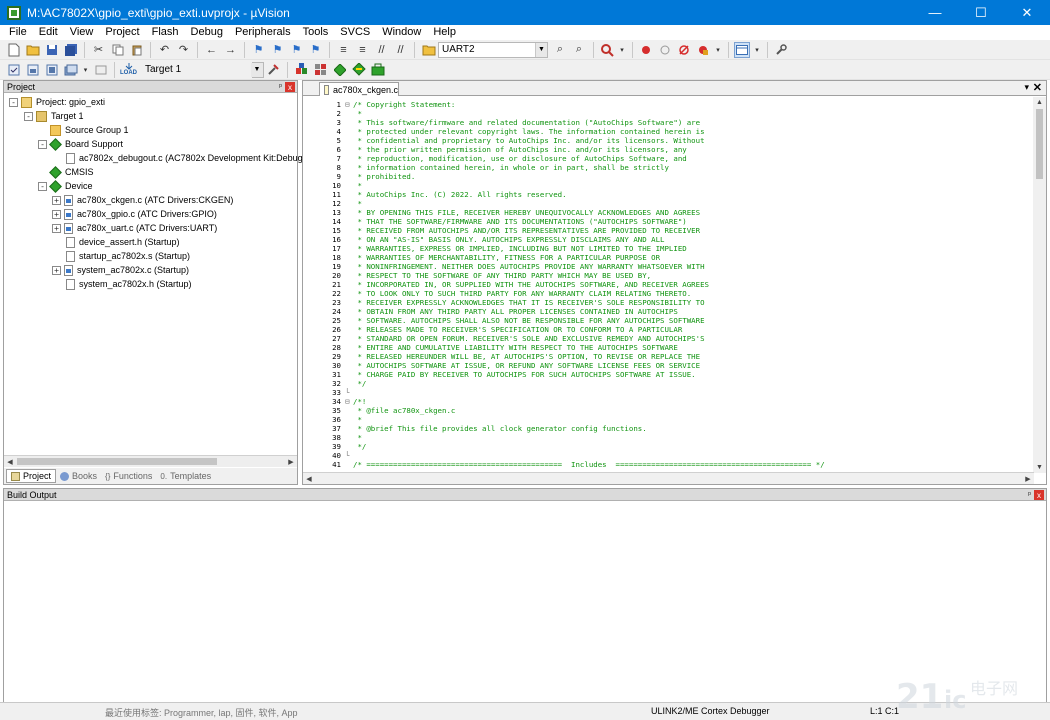  I want to click on target-options-icon, so click(274, 70).